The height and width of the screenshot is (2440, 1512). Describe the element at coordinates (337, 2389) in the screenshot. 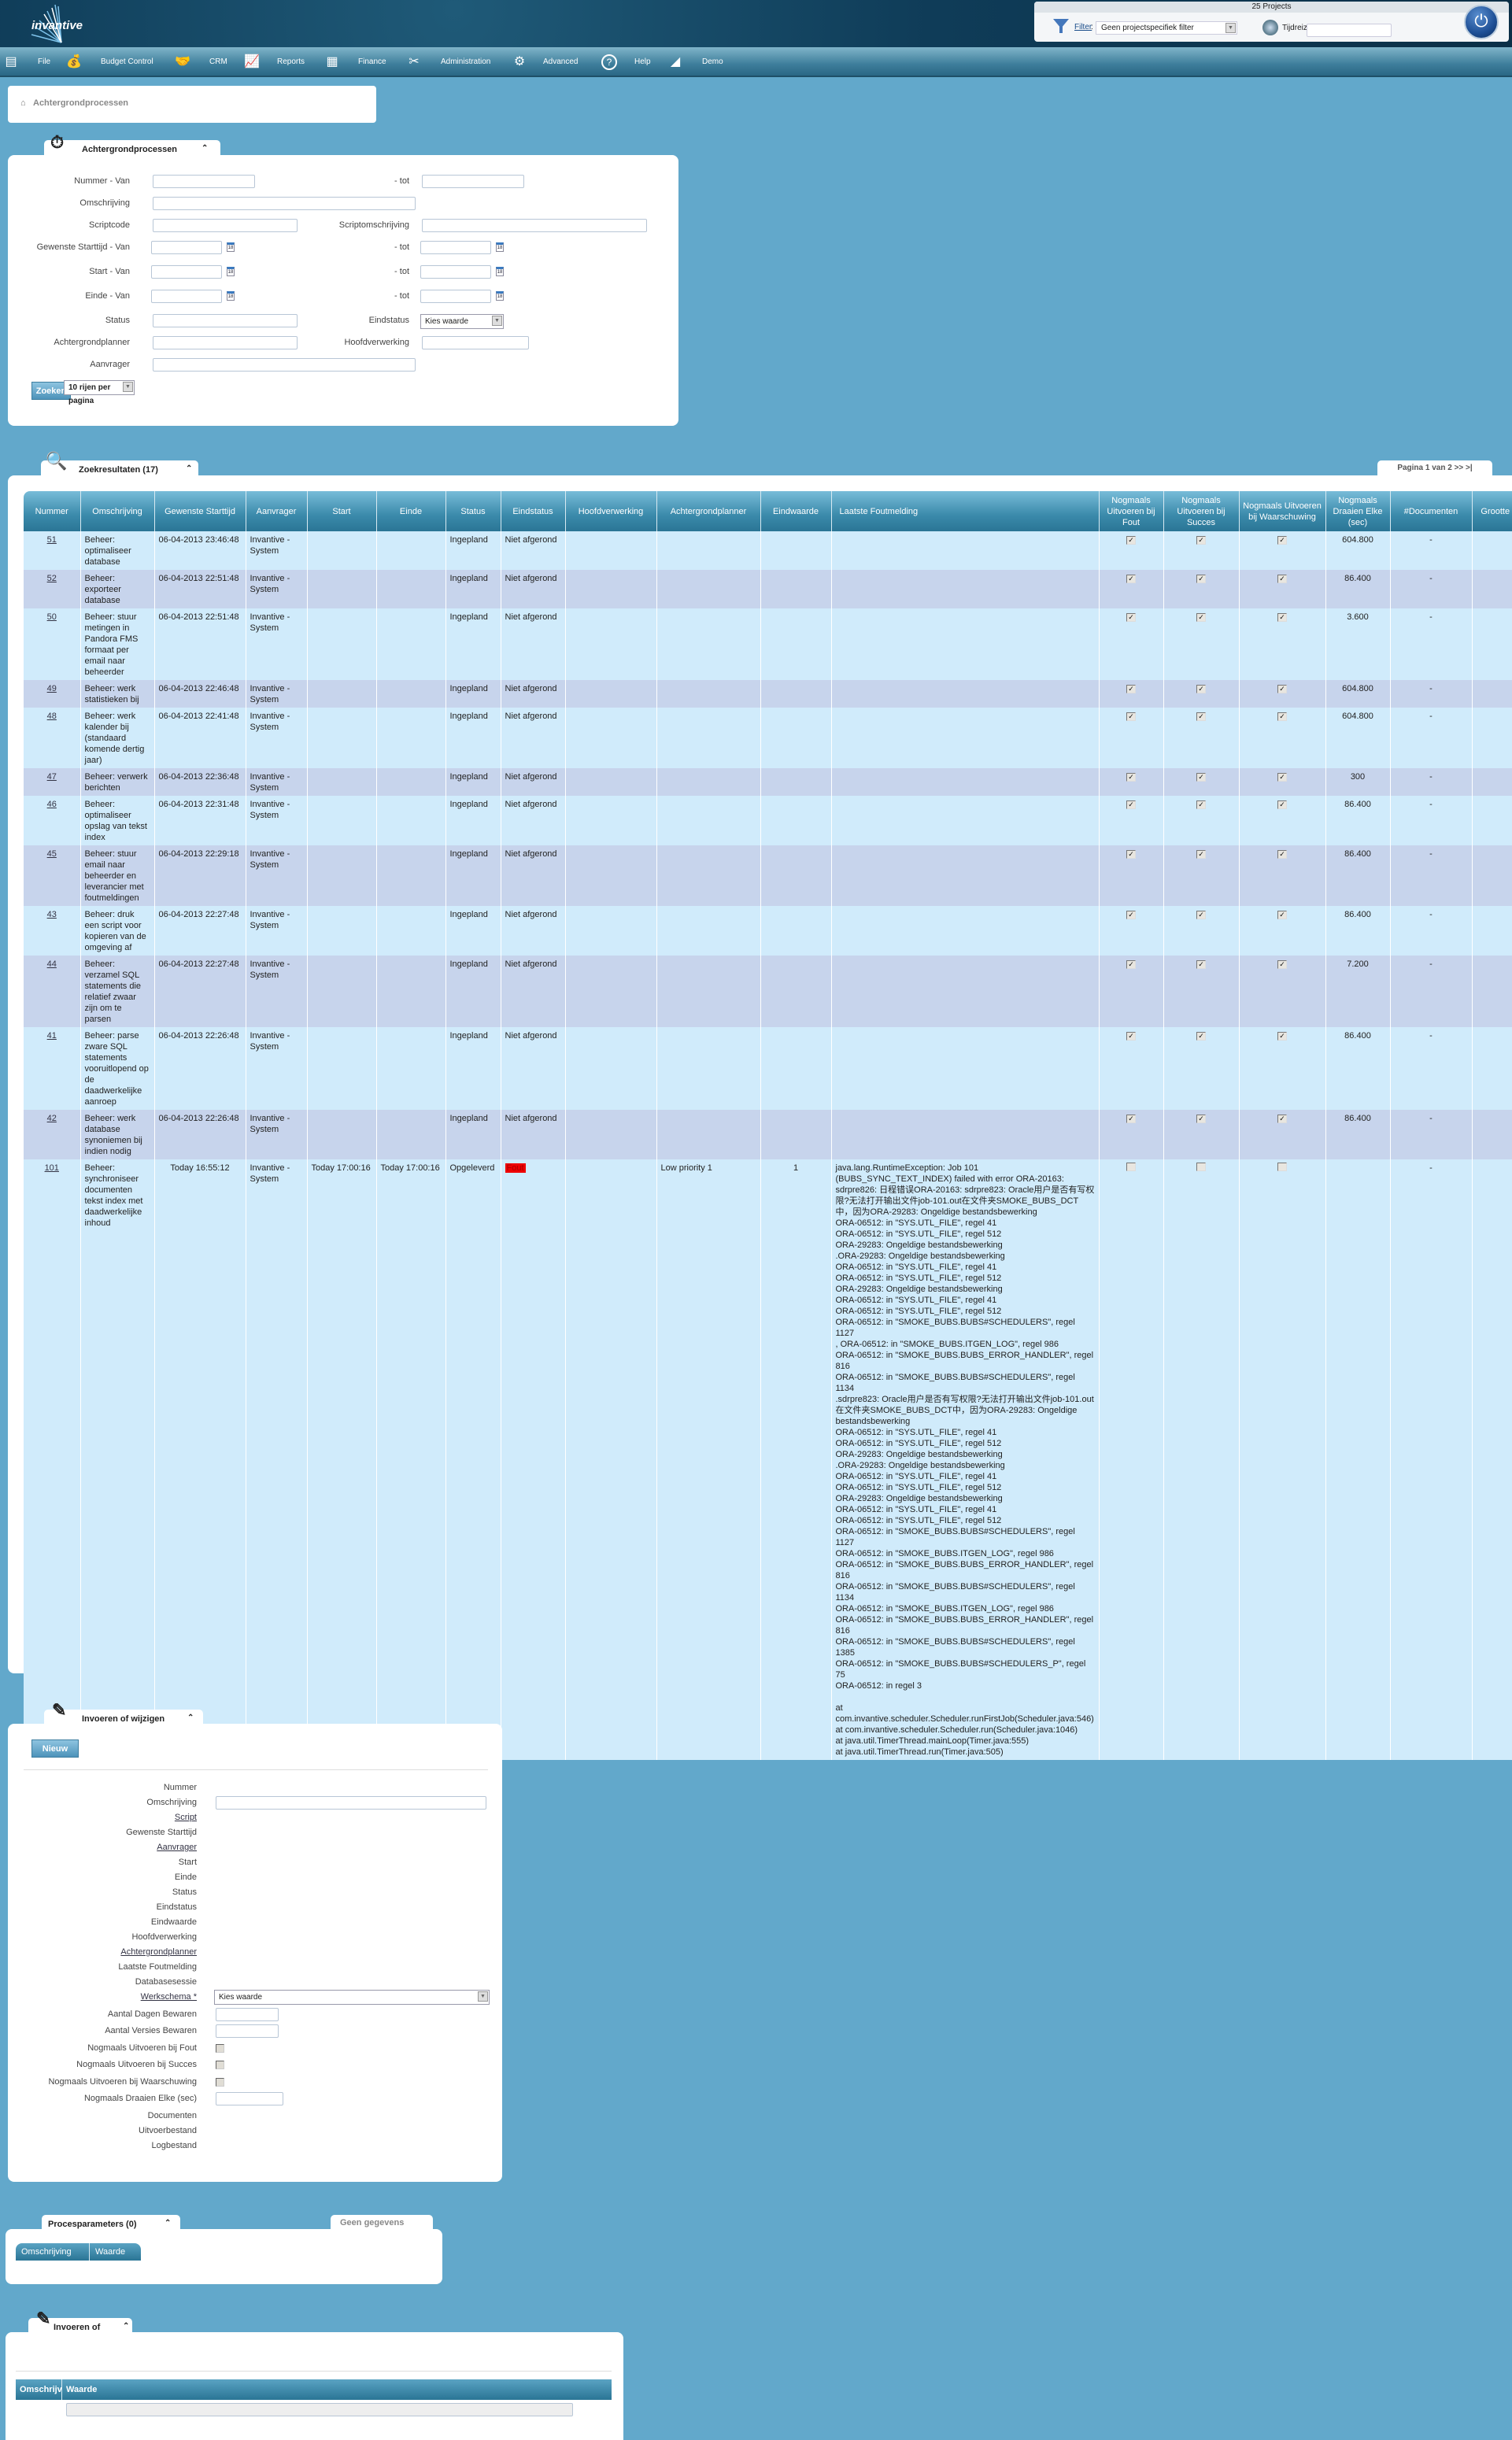

I see `edit2-col-waarde: Waarde` at that location.